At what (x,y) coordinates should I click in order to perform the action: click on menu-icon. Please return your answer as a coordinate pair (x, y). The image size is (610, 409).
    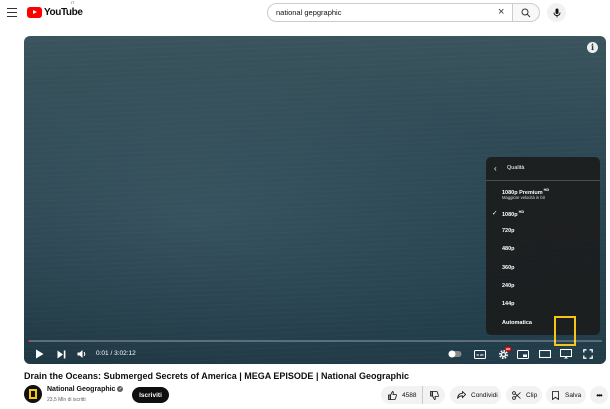
    Looking at the image, I should click on (12, 12).